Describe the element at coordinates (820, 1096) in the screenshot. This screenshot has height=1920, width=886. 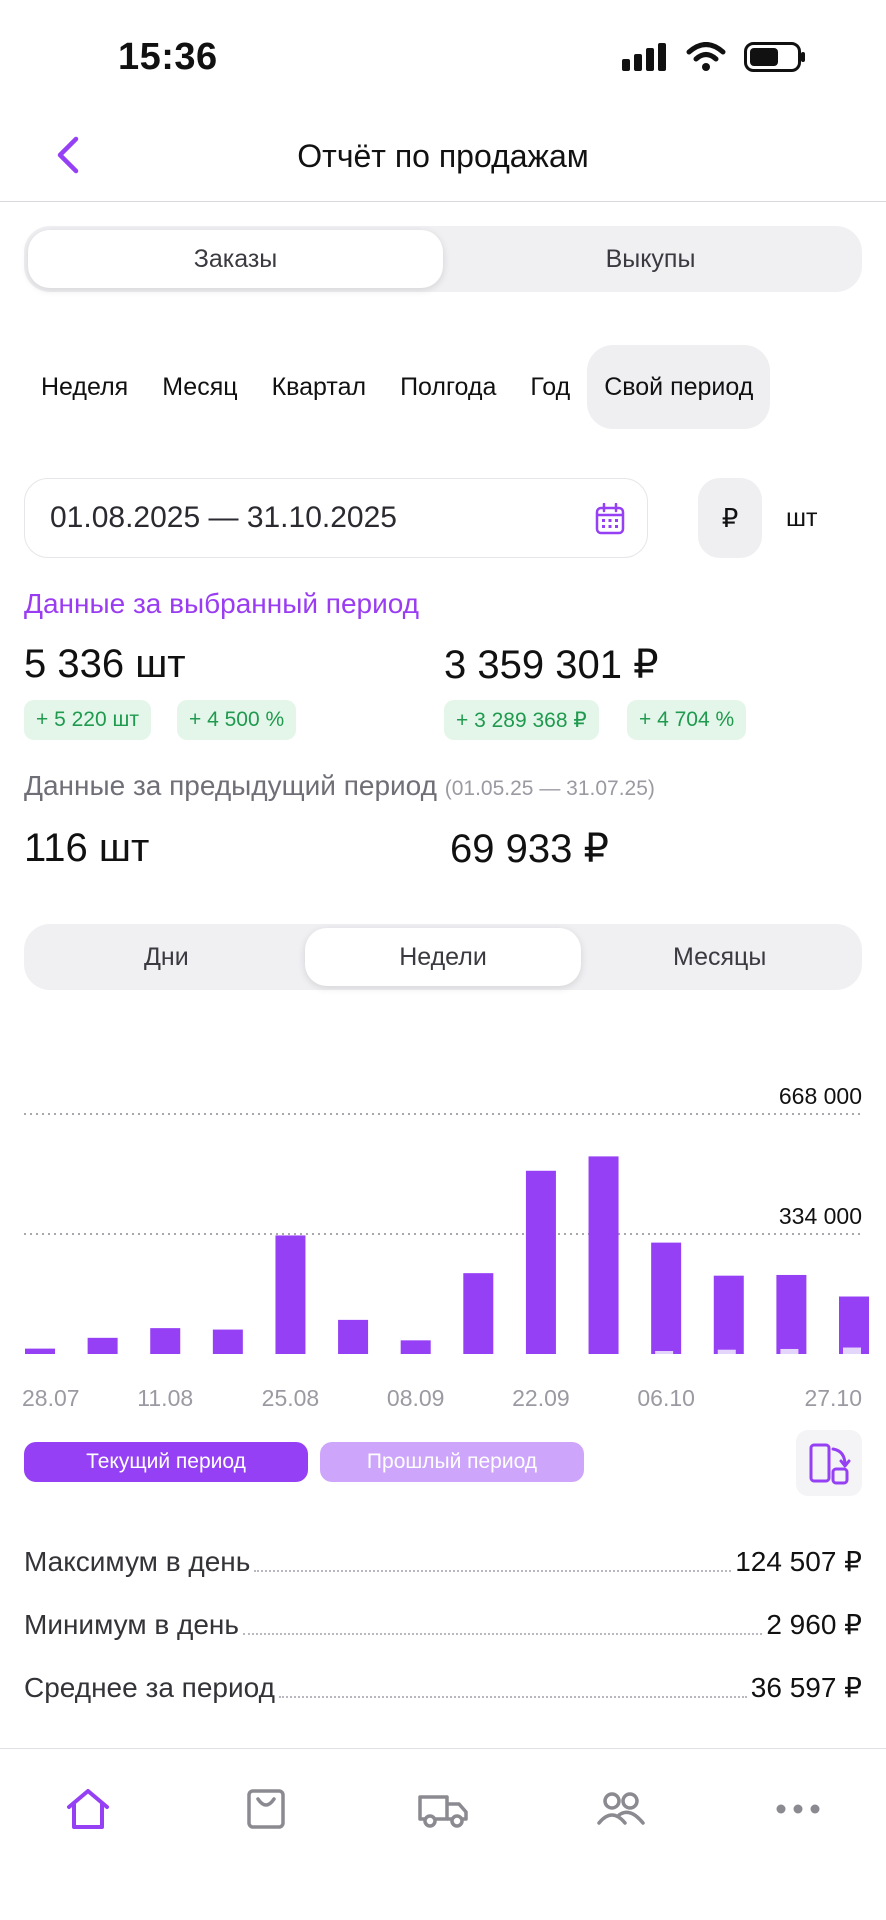
I see `y-tick-label: 668 000` at that location.